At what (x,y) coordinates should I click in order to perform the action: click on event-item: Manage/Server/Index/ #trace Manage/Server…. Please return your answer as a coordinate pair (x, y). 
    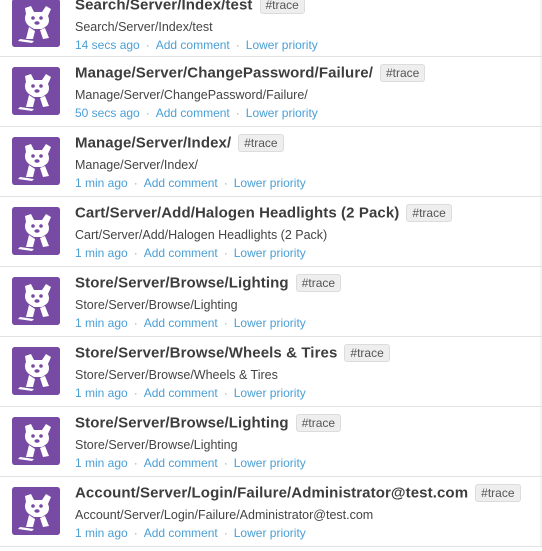
    Looking at the image, I should click on (271, 162).